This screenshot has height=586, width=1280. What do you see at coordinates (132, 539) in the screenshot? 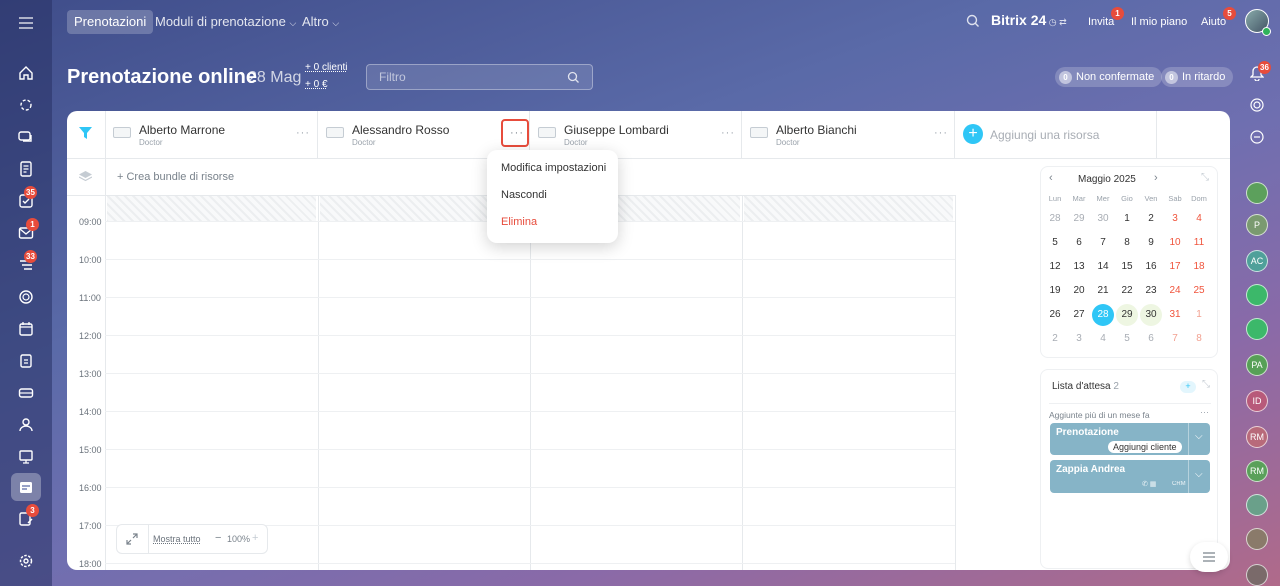
I see `expand-icon` at bounding box center [132, 539].